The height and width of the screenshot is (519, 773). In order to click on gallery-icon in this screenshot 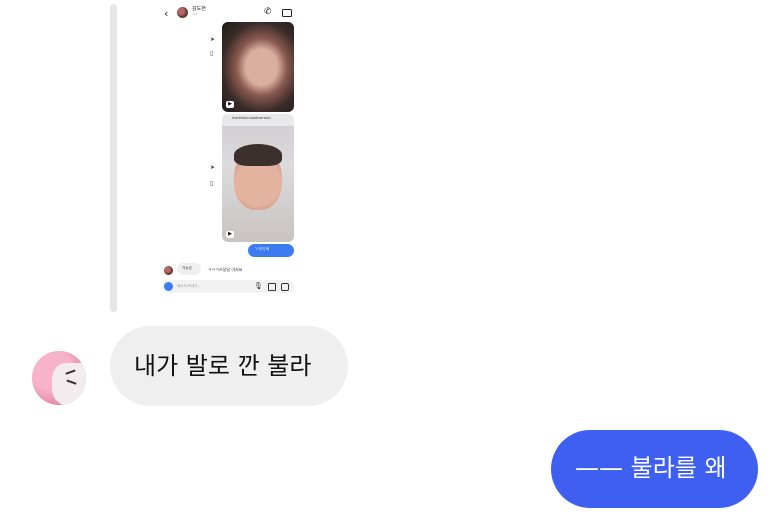, I will do `click(272, 287)`.